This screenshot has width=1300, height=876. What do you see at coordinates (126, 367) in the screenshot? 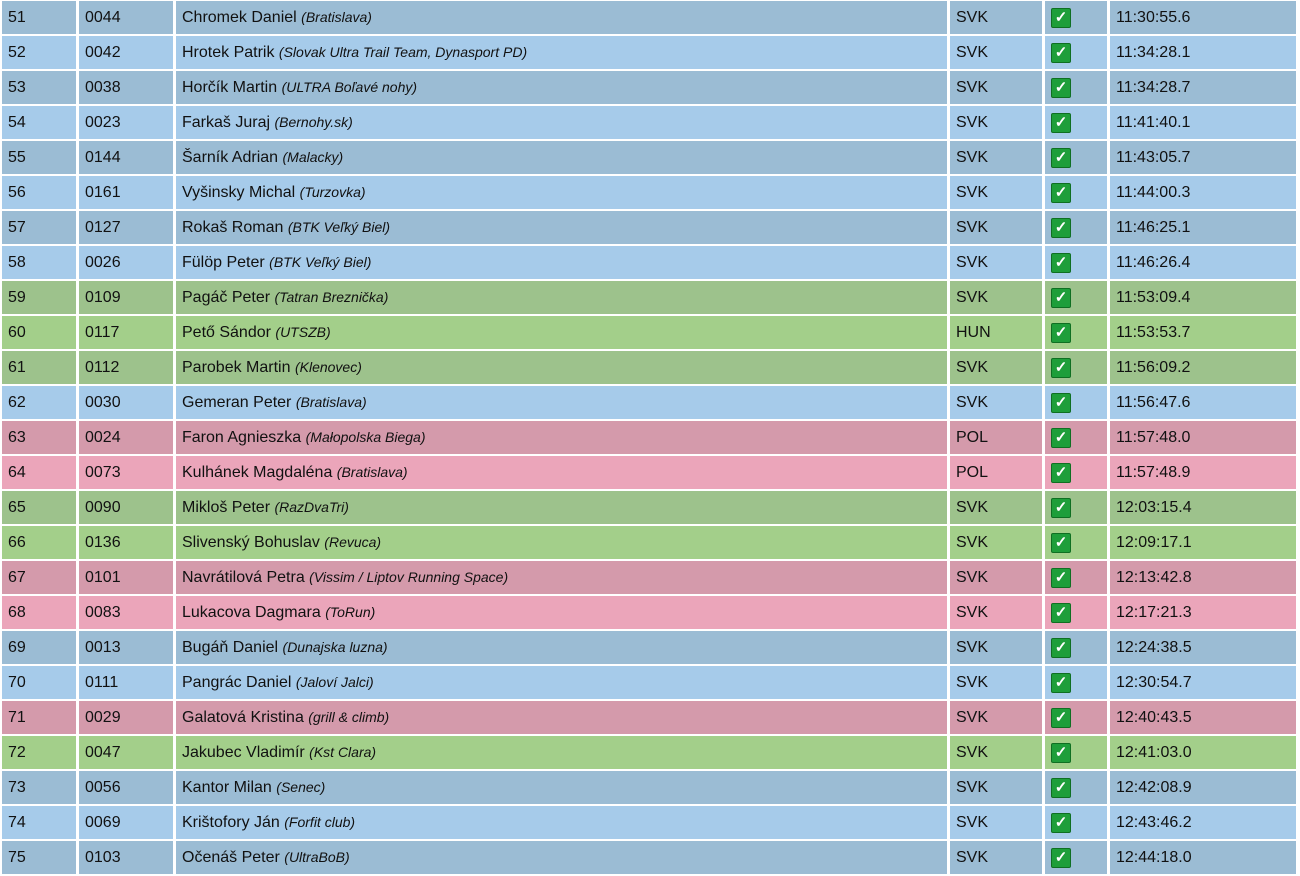
I see `bib-cell: 0112` at bounding box center [126, 367].